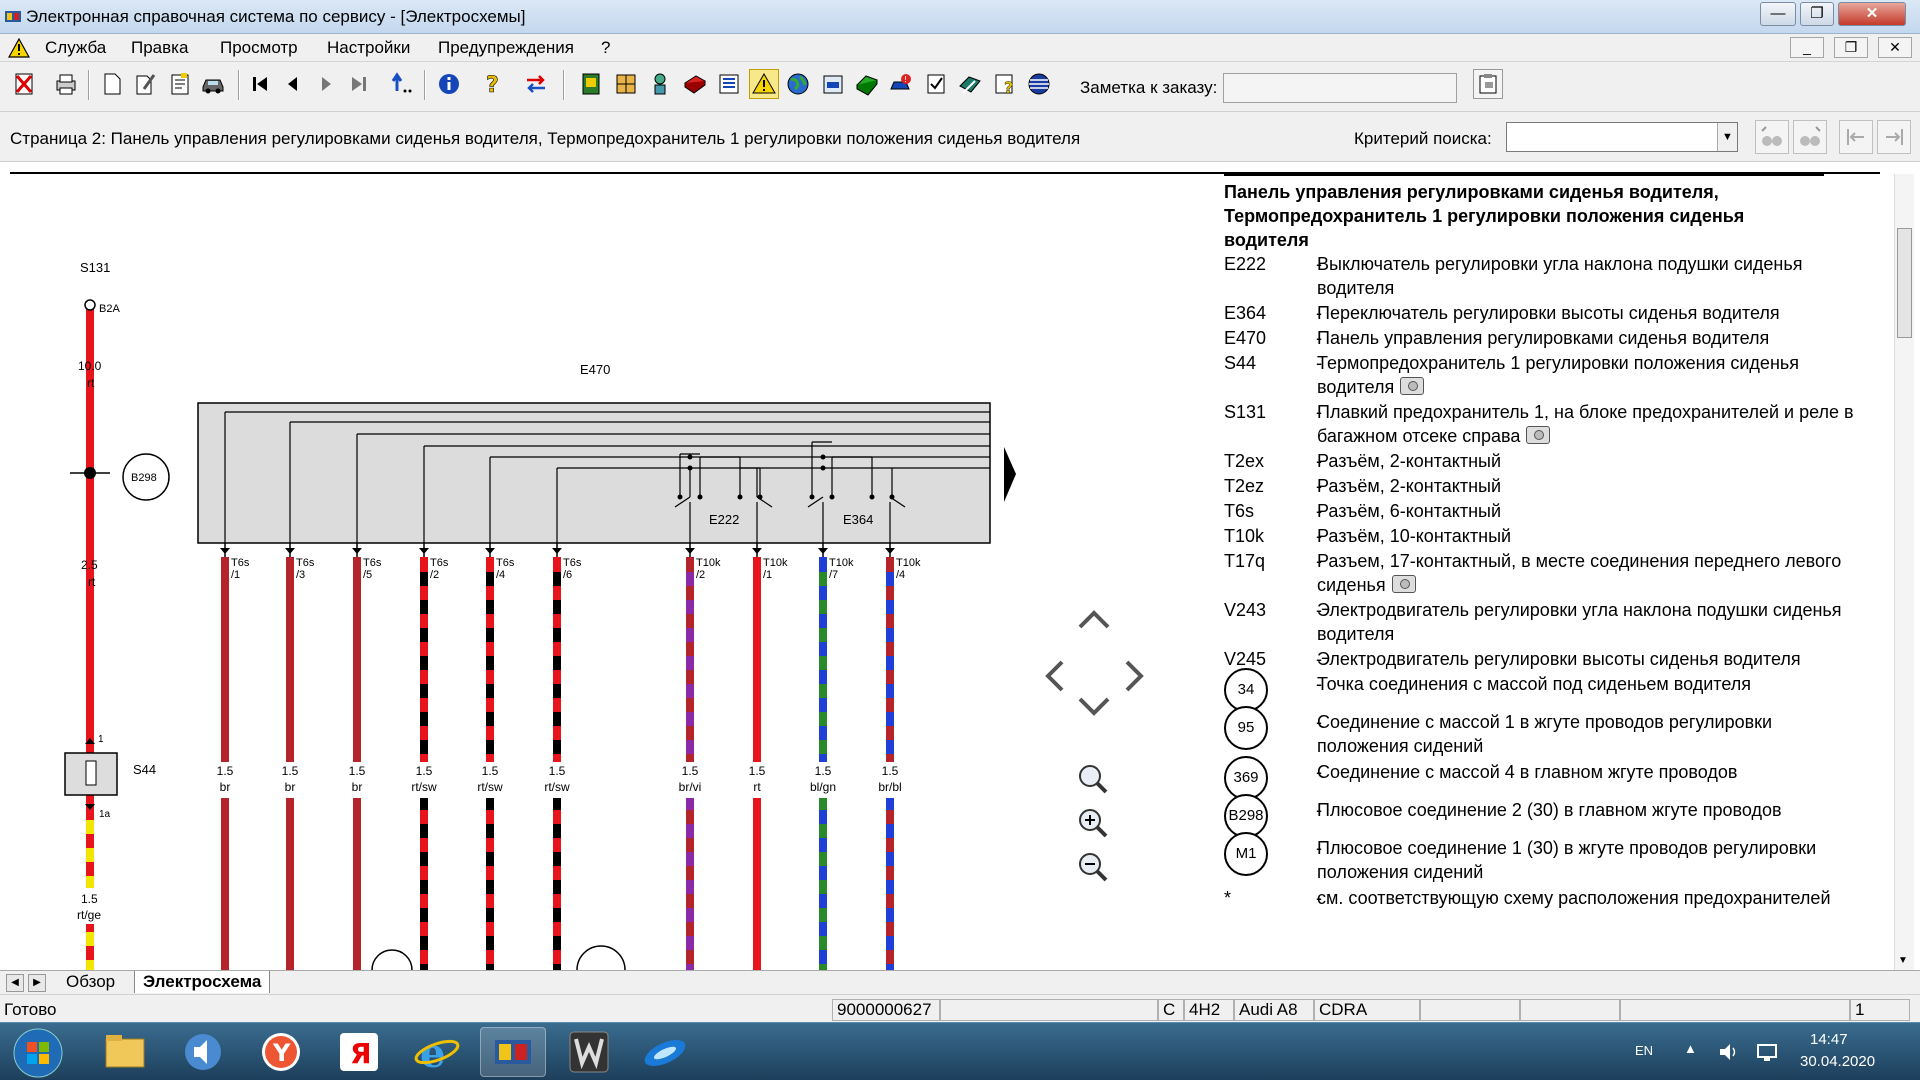  I want to click on tab-schematic: Электросхема, so click(202, 982).